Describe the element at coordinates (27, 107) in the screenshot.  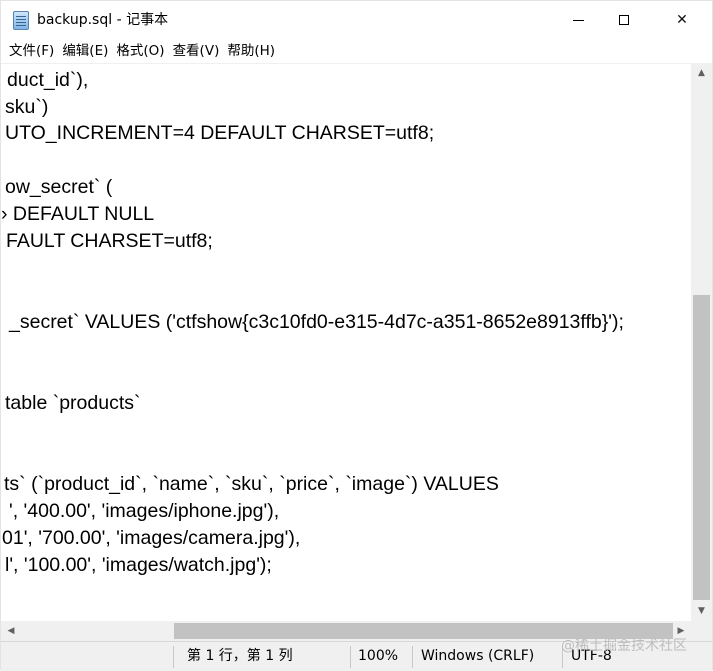
I see `text-line: sku`)` at that location.